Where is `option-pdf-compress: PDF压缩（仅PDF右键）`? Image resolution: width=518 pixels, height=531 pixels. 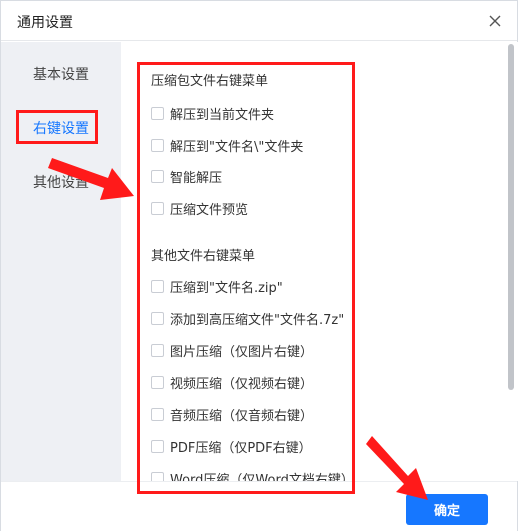 option-pdf-compress: PDF压缩（仅PDF右键） is located at coordinates (231, 446).